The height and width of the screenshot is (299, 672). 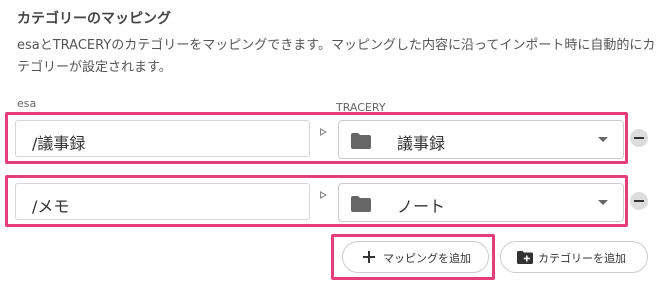 I want to click on plus-icon, so click(x=369, y=257).